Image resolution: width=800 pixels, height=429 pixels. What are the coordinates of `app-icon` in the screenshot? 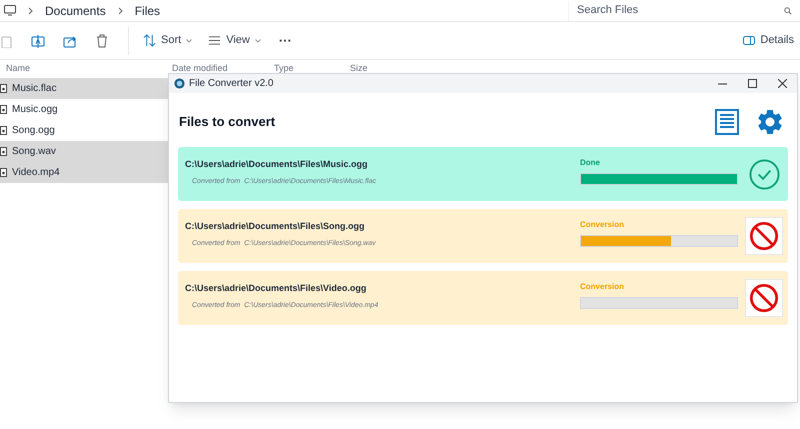 It's located at (179, 83).